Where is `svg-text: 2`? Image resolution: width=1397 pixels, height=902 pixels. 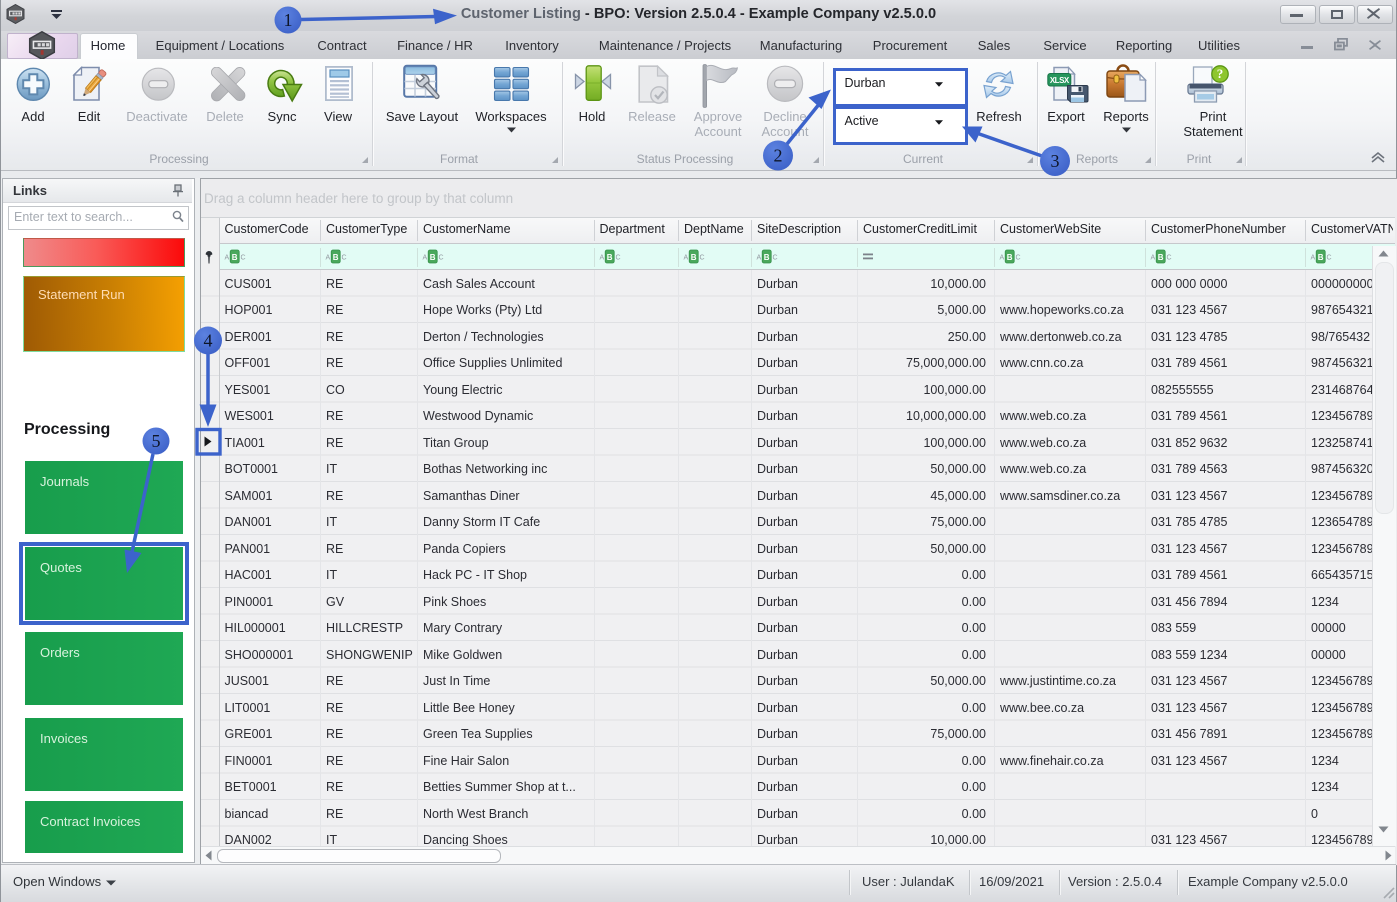 svg-text: 2 is located at coordinates (778, 156).